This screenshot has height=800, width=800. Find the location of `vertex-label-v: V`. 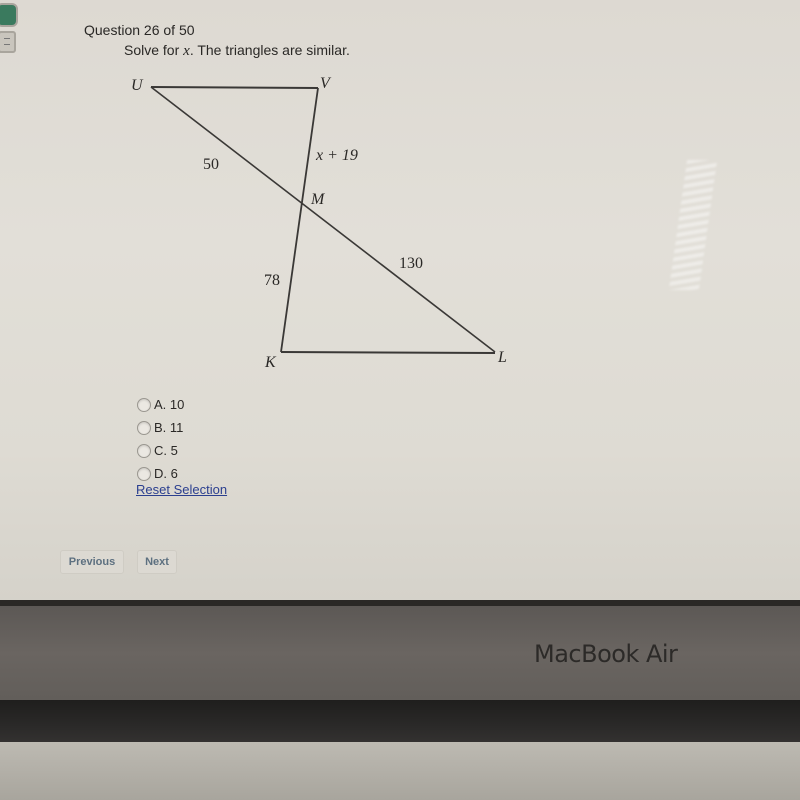

vertex-label-v: V is located at coordinates (325, 83).